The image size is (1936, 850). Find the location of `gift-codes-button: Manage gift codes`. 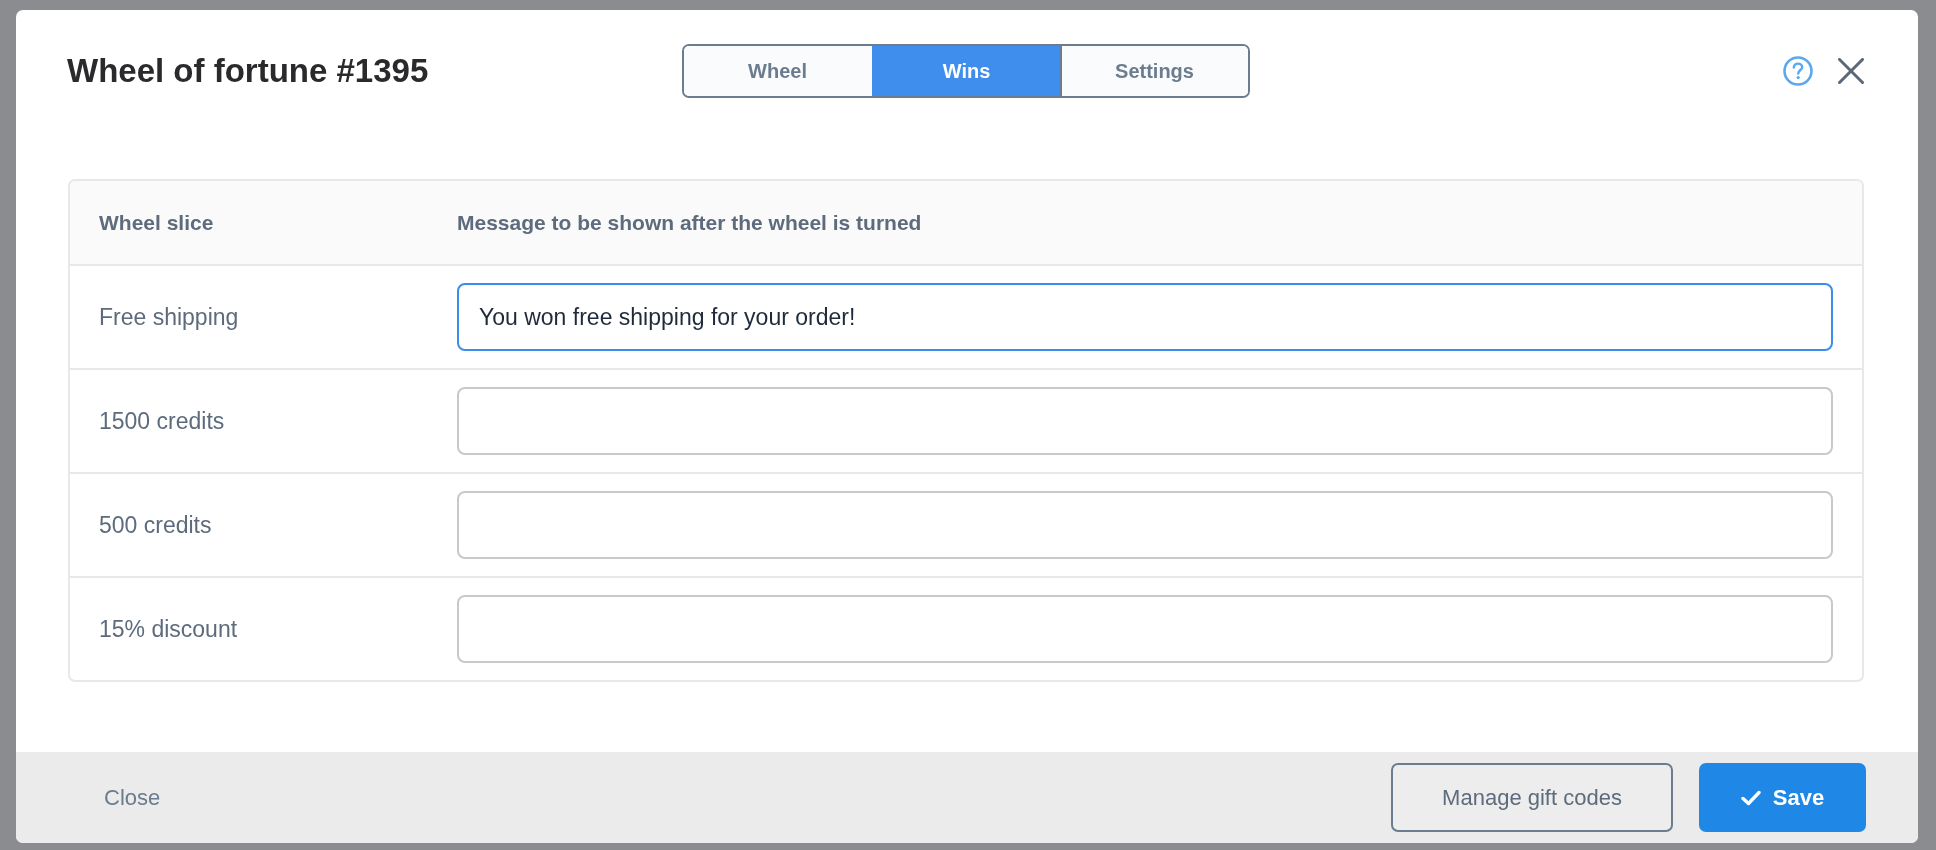

gift-codes-button: Manage gift codes is located at coordinates (1532, 797).